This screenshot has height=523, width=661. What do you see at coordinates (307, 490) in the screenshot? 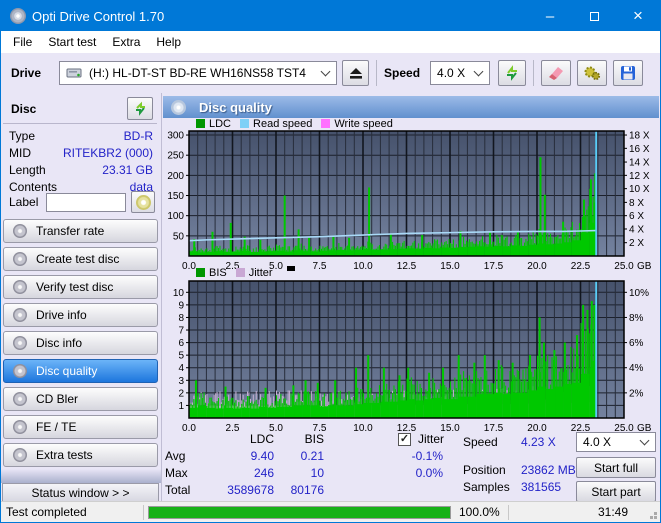
I see `total-bis: 80176` at bounding box center [307, 490].